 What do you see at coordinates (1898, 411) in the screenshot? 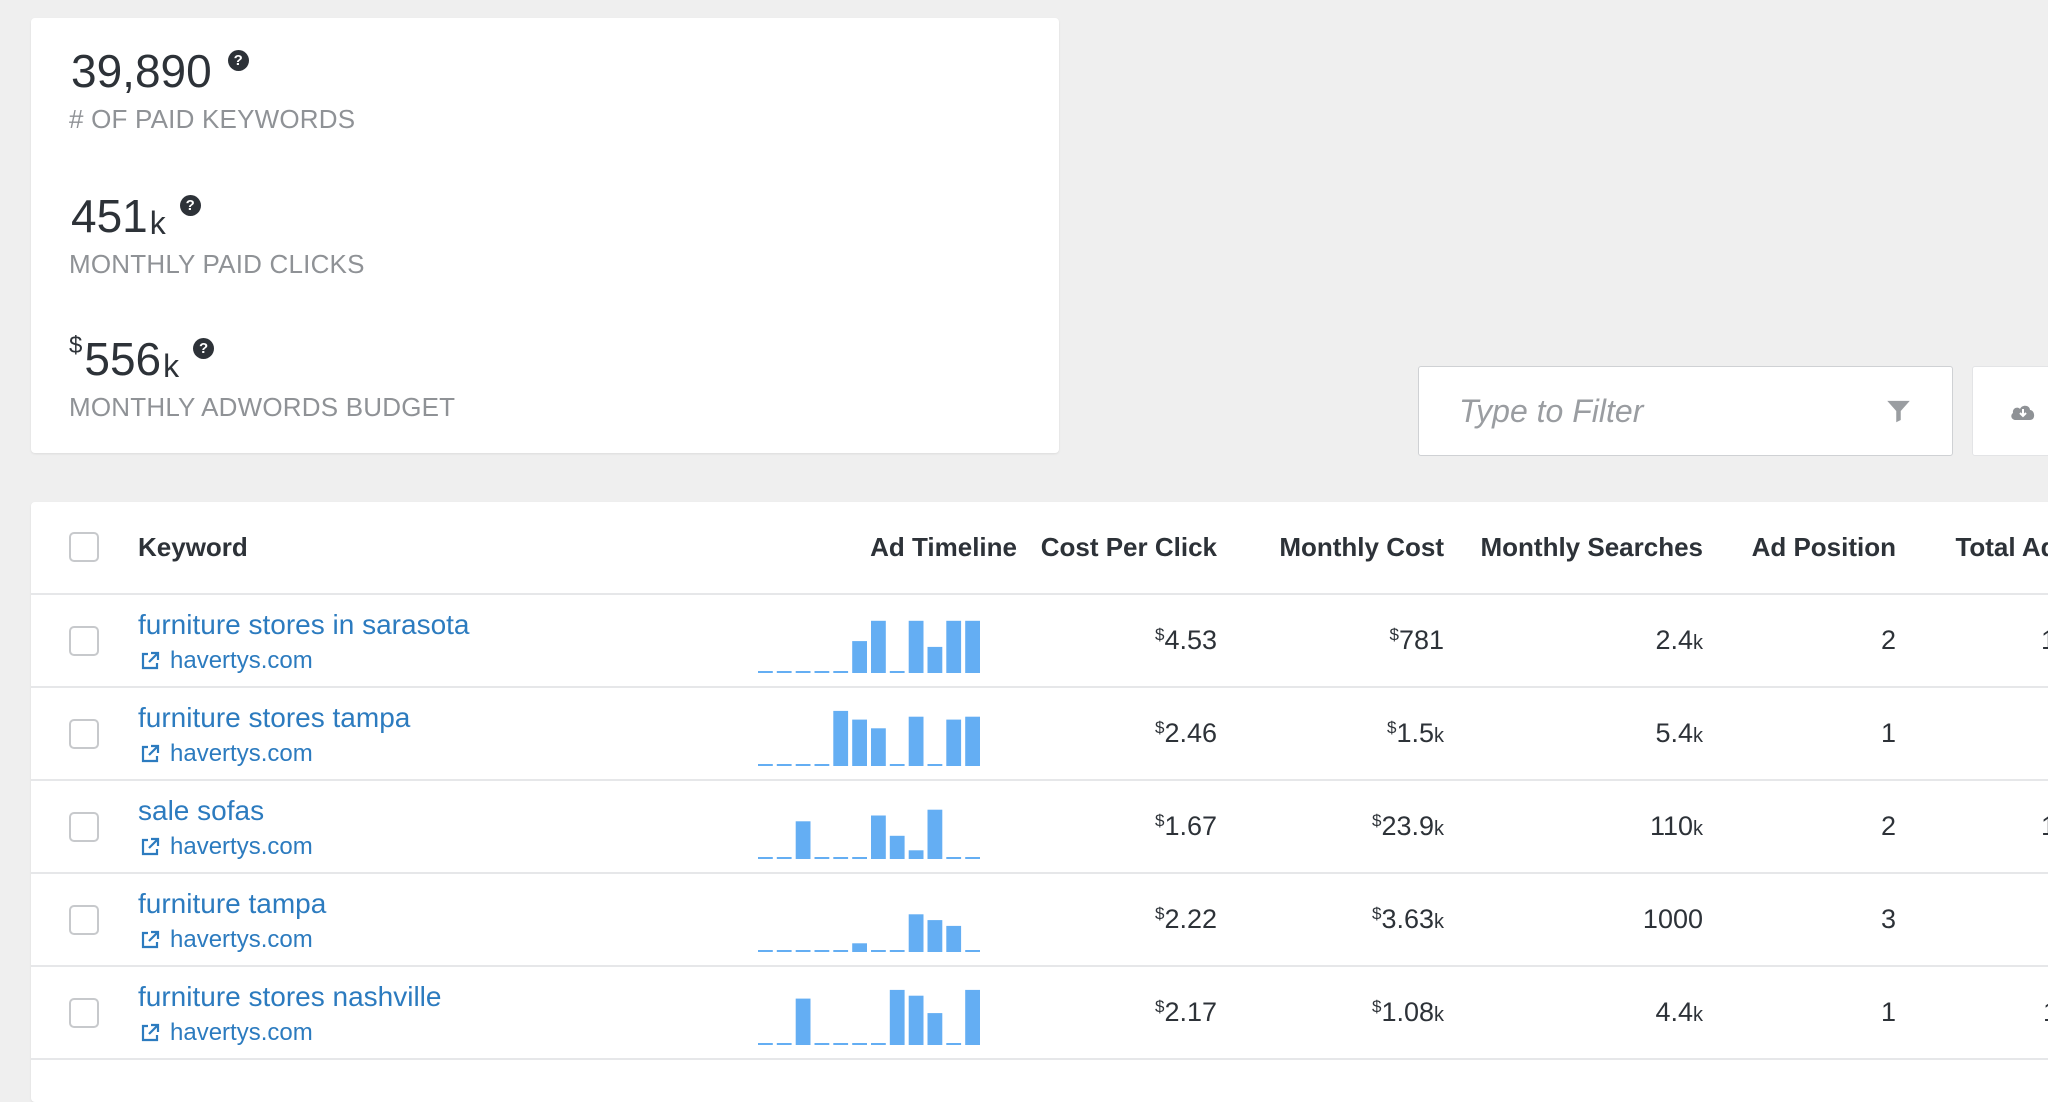
I see `funnel-icon` at bounding box center [1898, 411].